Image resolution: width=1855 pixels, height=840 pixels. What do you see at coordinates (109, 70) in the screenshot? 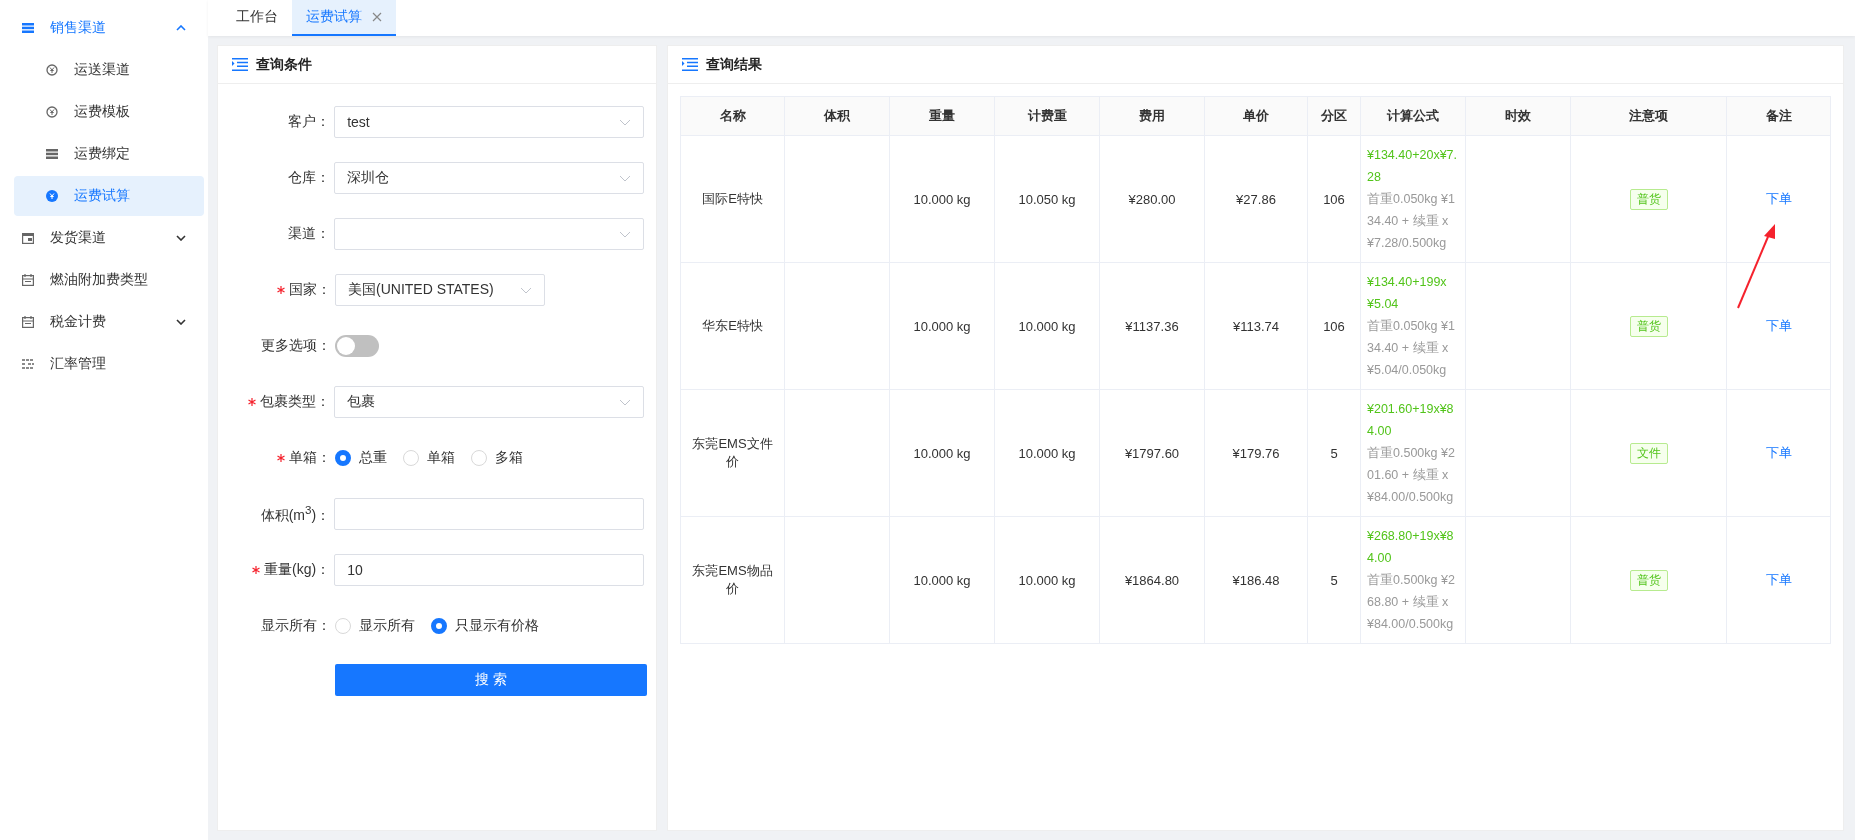
I see `sidebar-submenu-item: 运送渠道` at bounding box center [109, 70].